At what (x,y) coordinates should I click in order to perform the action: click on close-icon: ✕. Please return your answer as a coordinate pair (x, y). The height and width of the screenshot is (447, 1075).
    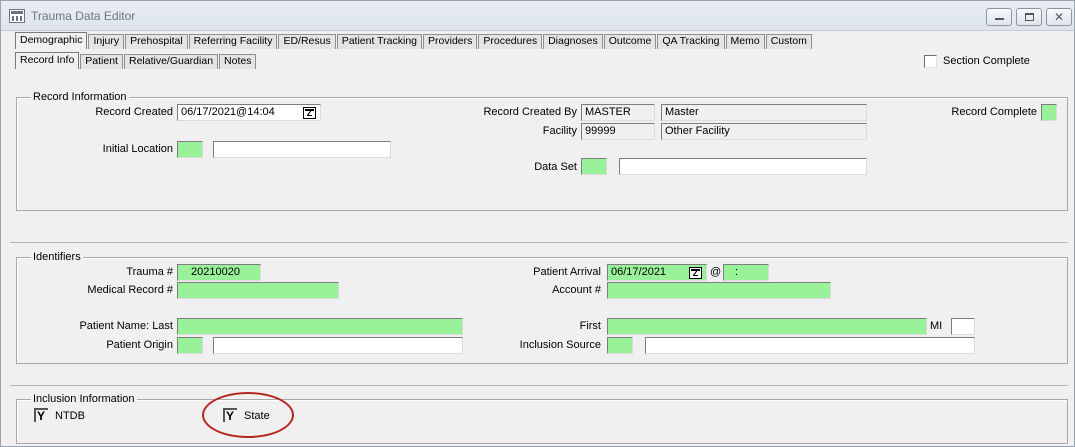
    Looking at the image, I should click on (1059, 17).